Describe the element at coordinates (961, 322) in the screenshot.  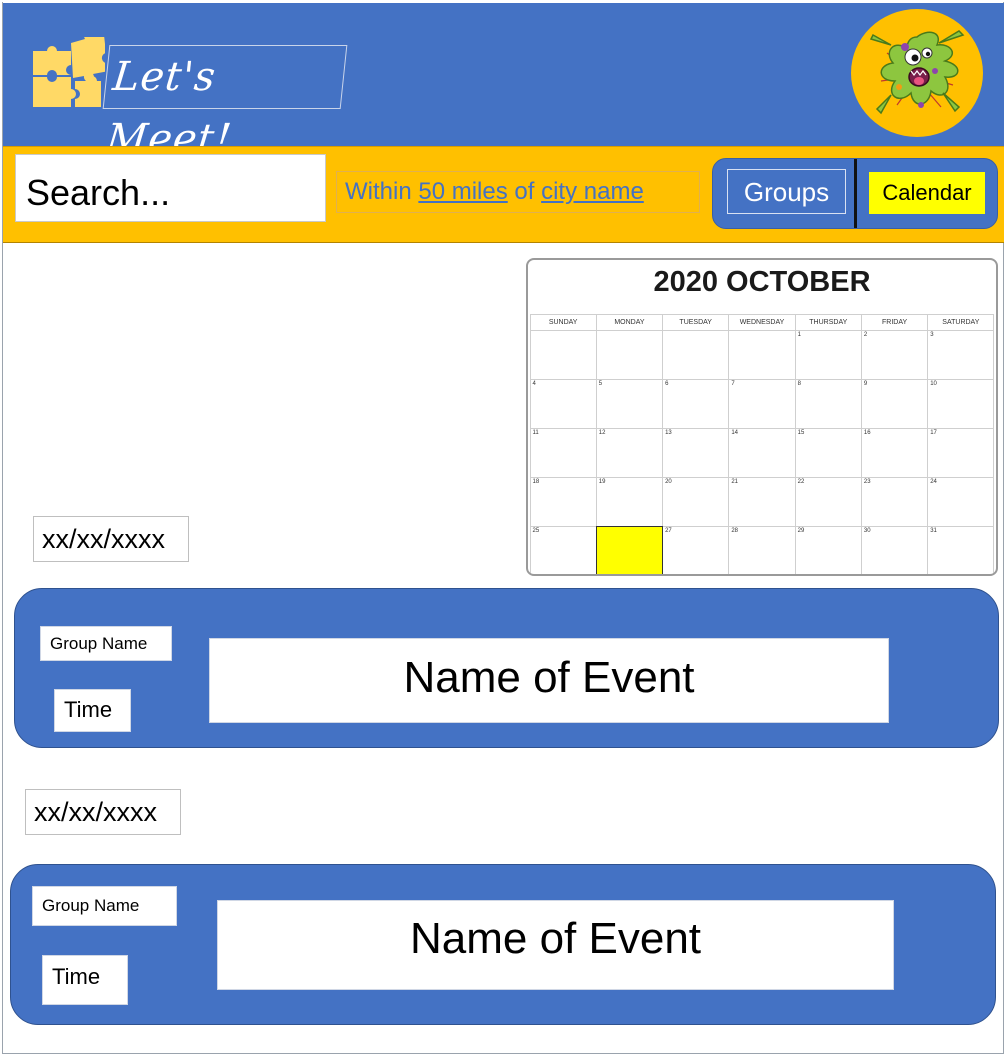
I see `weekday-header: SATURDAY` at that location.